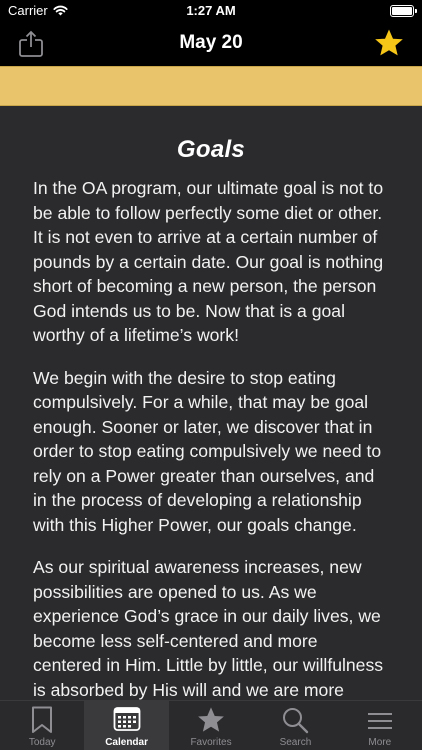 The width and height of the screenshot is (422, 750). I want to click on header-banner, so click(211, 86).